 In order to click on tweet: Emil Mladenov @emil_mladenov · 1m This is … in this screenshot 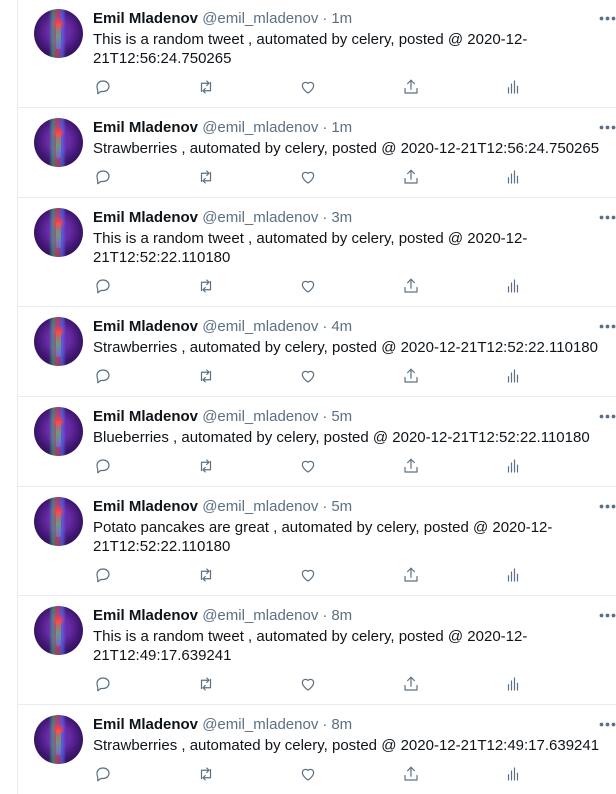, I will do `click(317, 54)`.